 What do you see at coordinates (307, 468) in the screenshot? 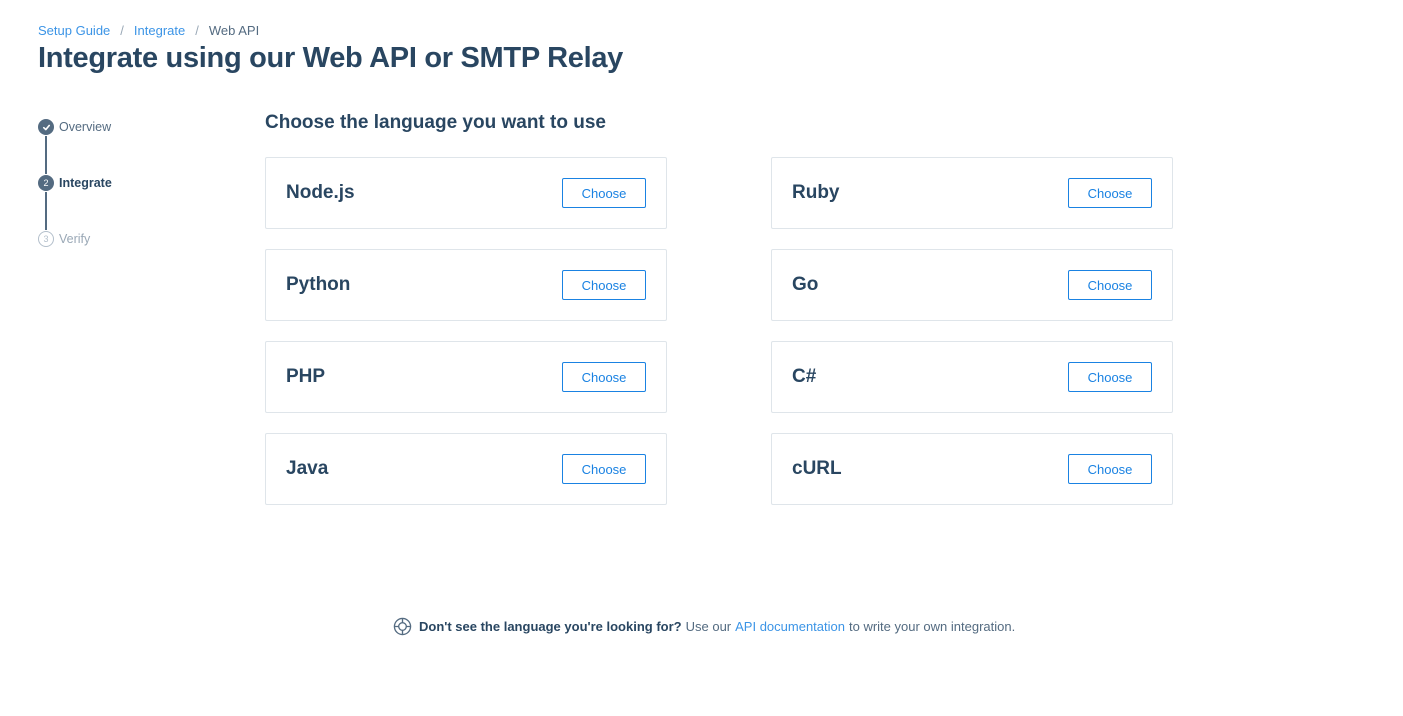
I see `language-name: Java` at bounding box center [307, 468].